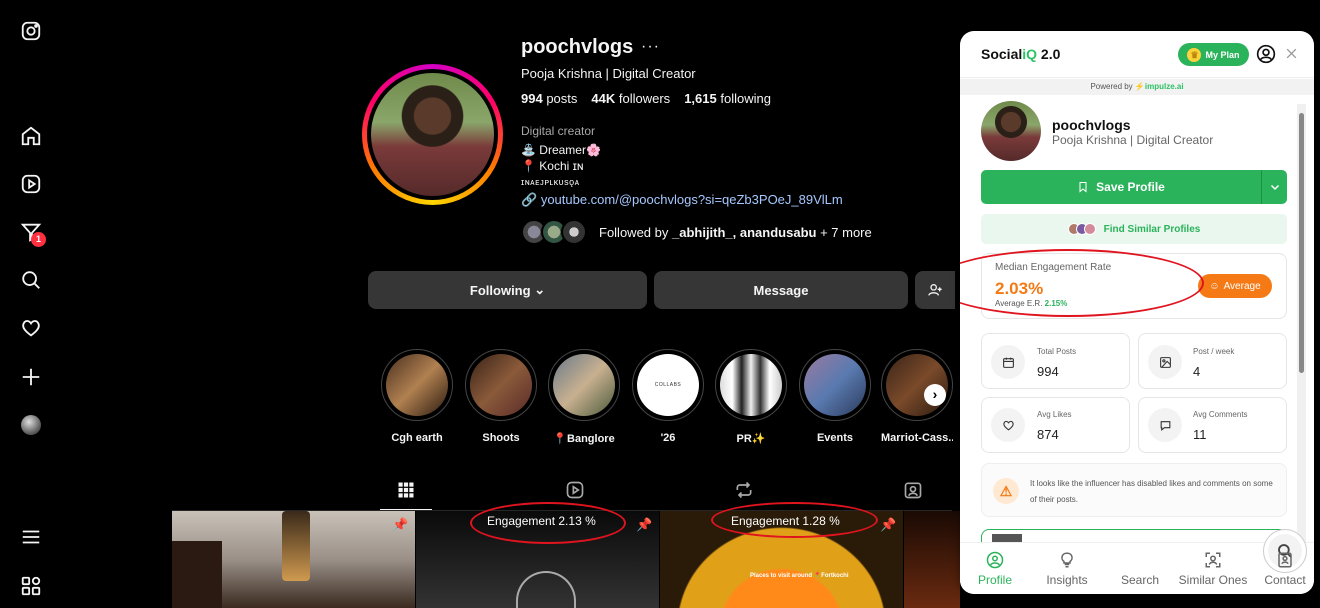 The image size is (1320, 608). I want to click on tagged-tab-icon, so click(913, 490).